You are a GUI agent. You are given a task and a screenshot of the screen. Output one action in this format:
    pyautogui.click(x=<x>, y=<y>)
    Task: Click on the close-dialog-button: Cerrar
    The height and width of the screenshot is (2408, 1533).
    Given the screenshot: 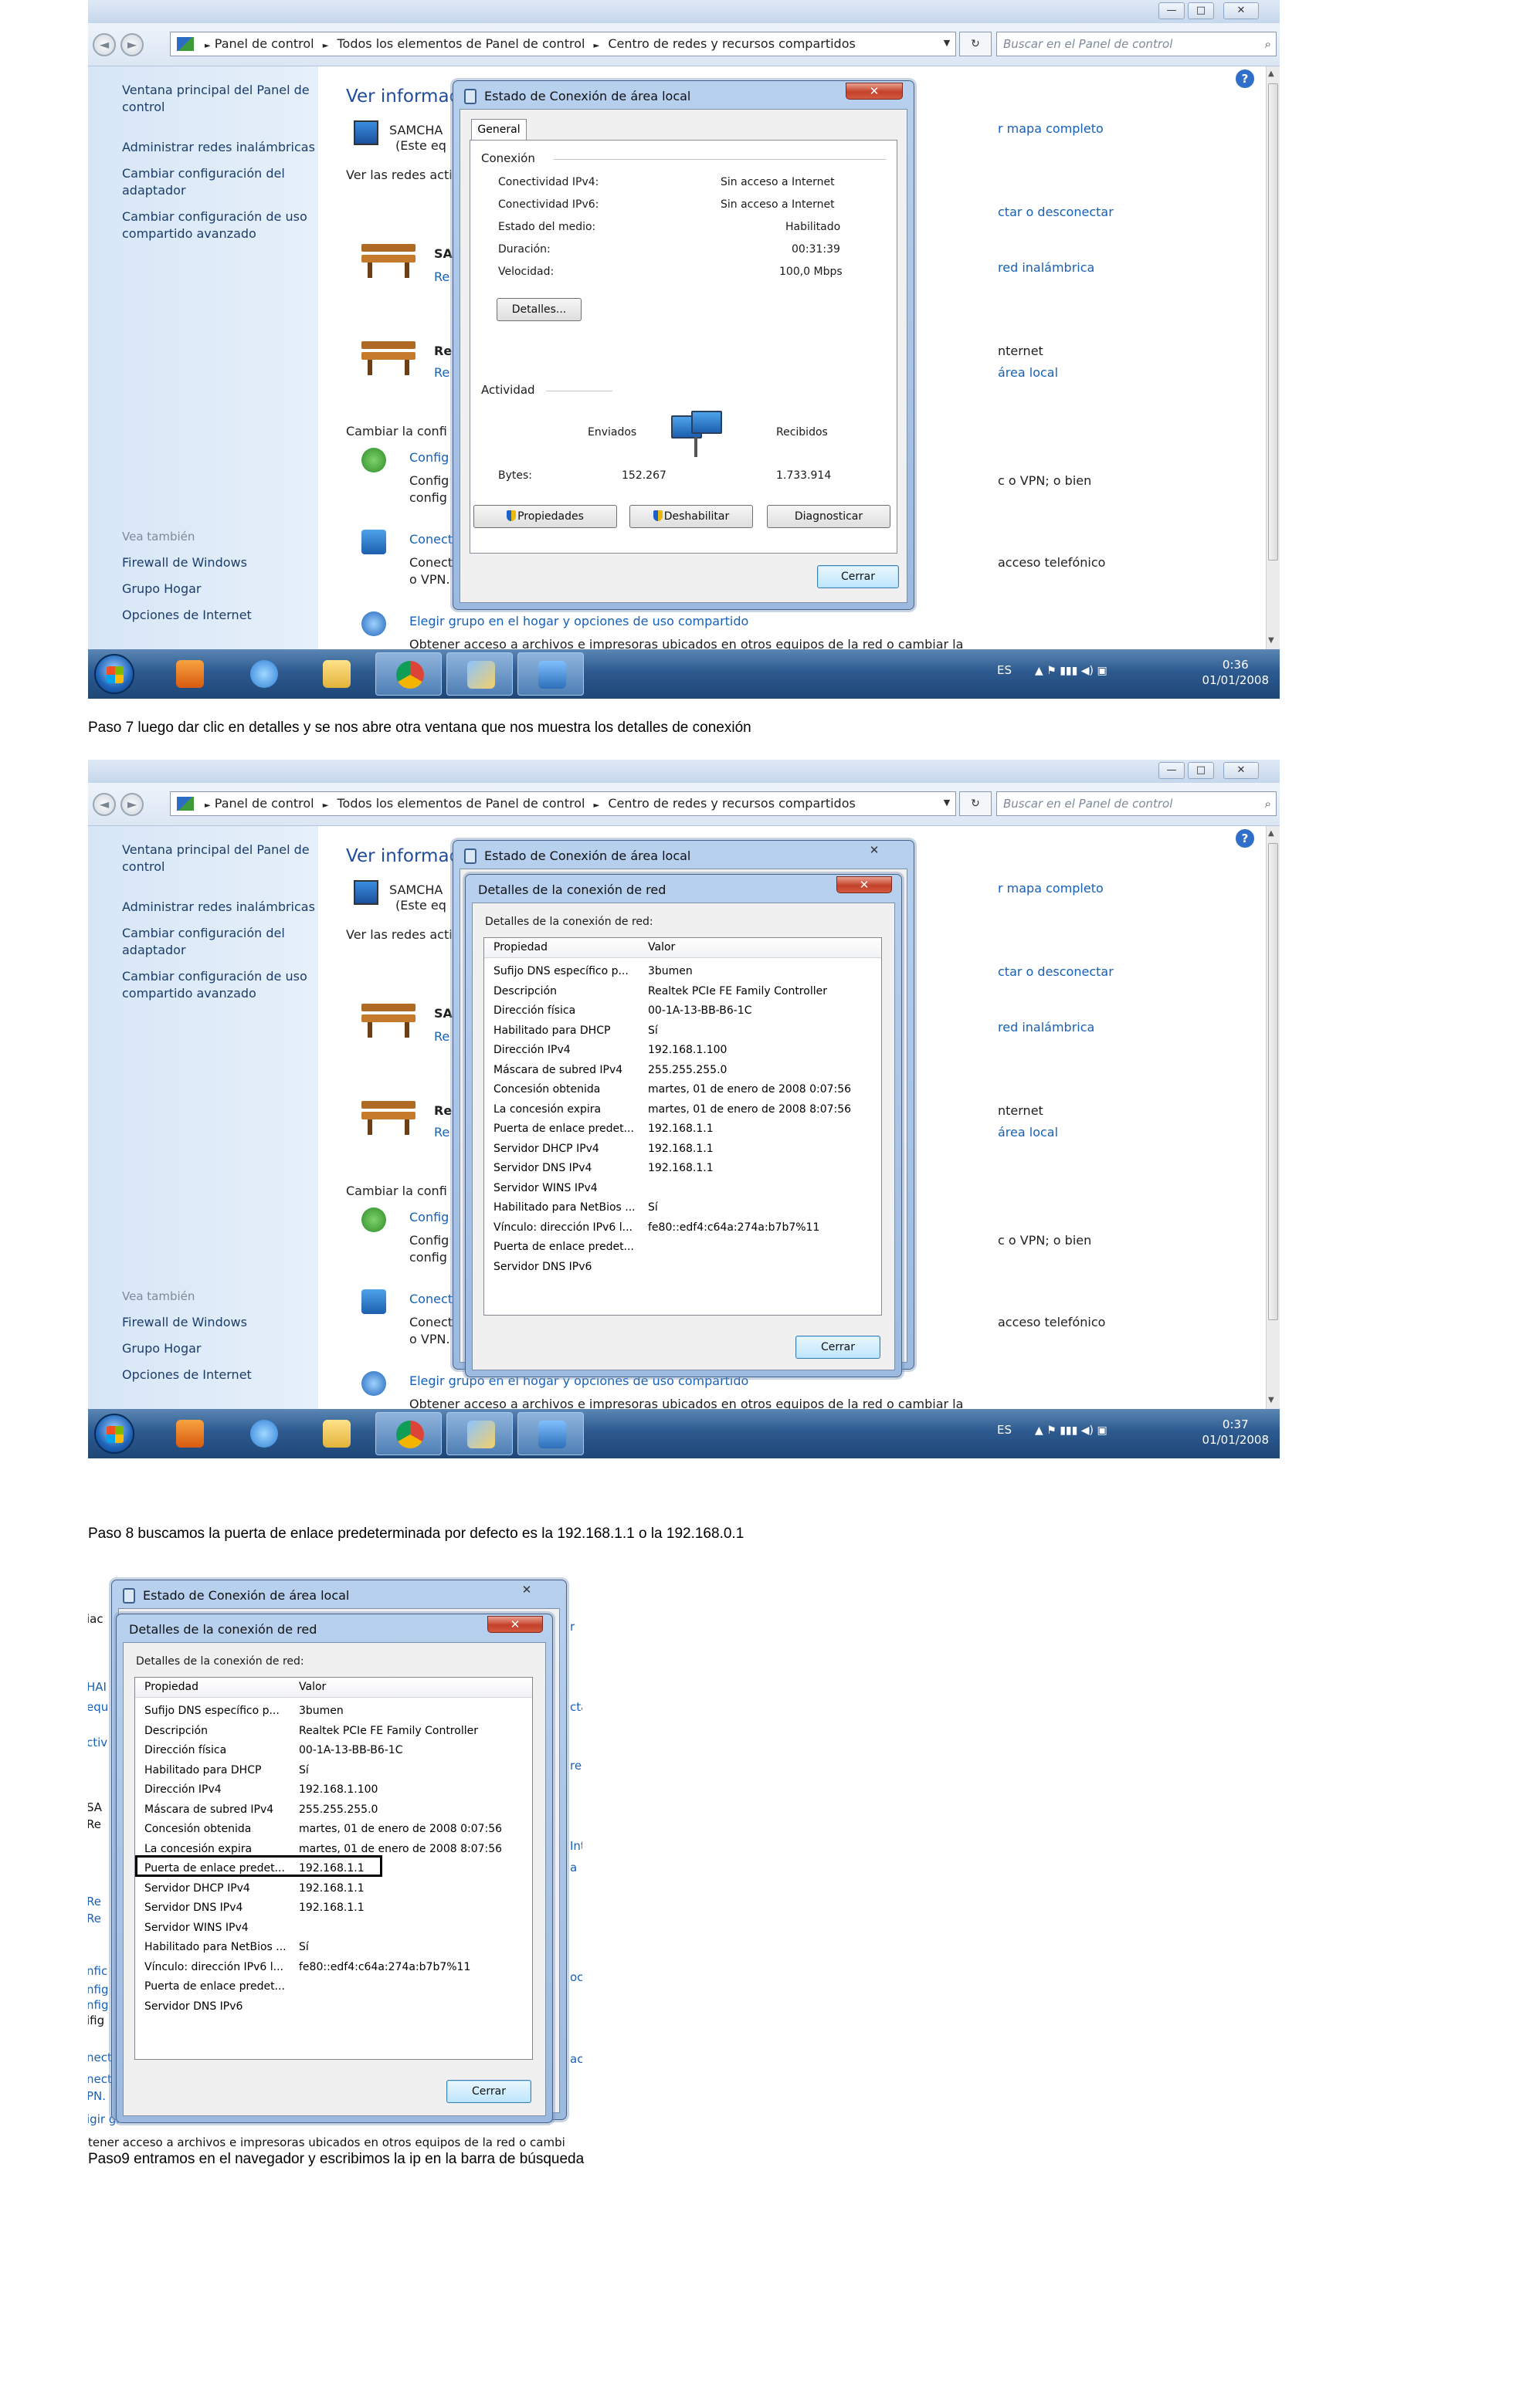 What is the action you would take?
    pyautogui.click(x=858, y=576)
    